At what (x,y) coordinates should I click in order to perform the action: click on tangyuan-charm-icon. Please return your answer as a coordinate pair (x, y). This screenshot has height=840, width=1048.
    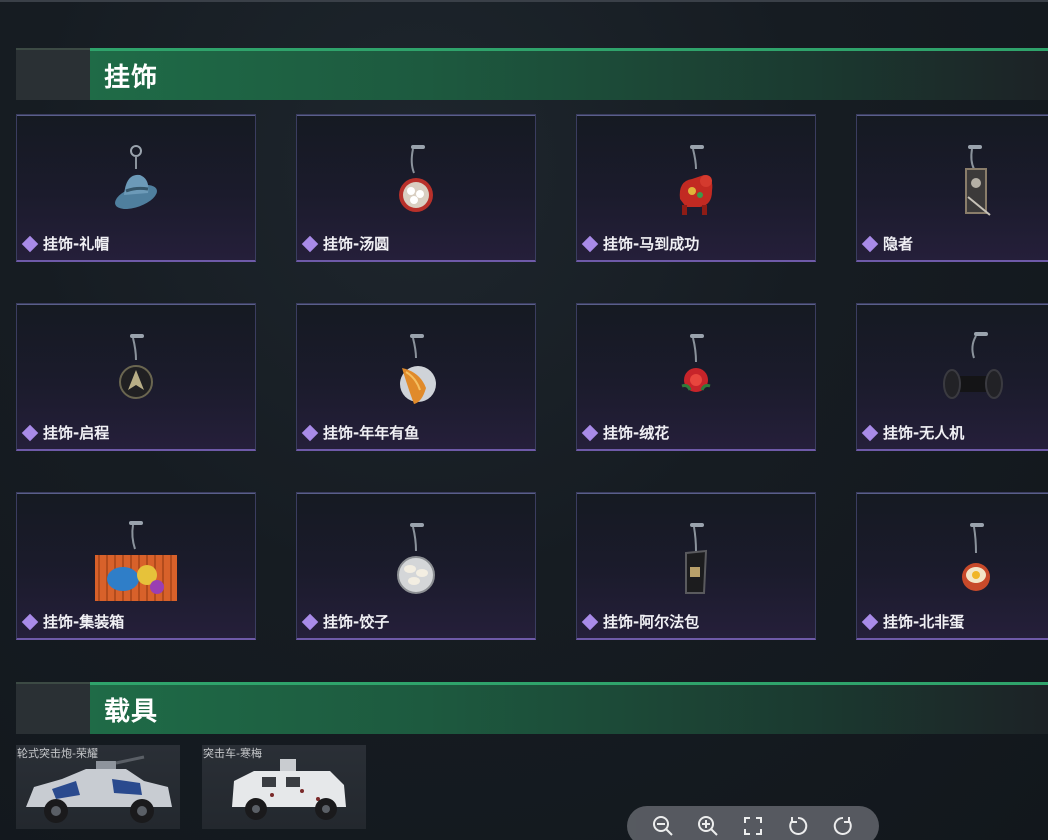
    Looking at the image, I should click on (416, 178).